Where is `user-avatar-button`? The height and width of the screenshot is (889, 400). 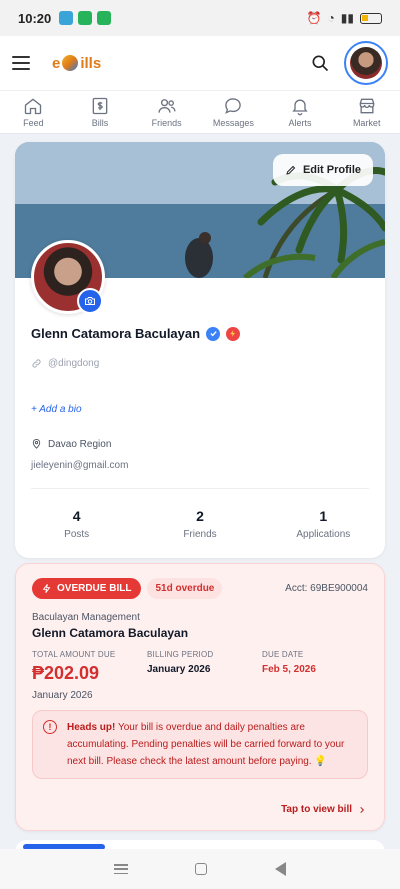 user-avatar-button is located at coordinates (366, 63).